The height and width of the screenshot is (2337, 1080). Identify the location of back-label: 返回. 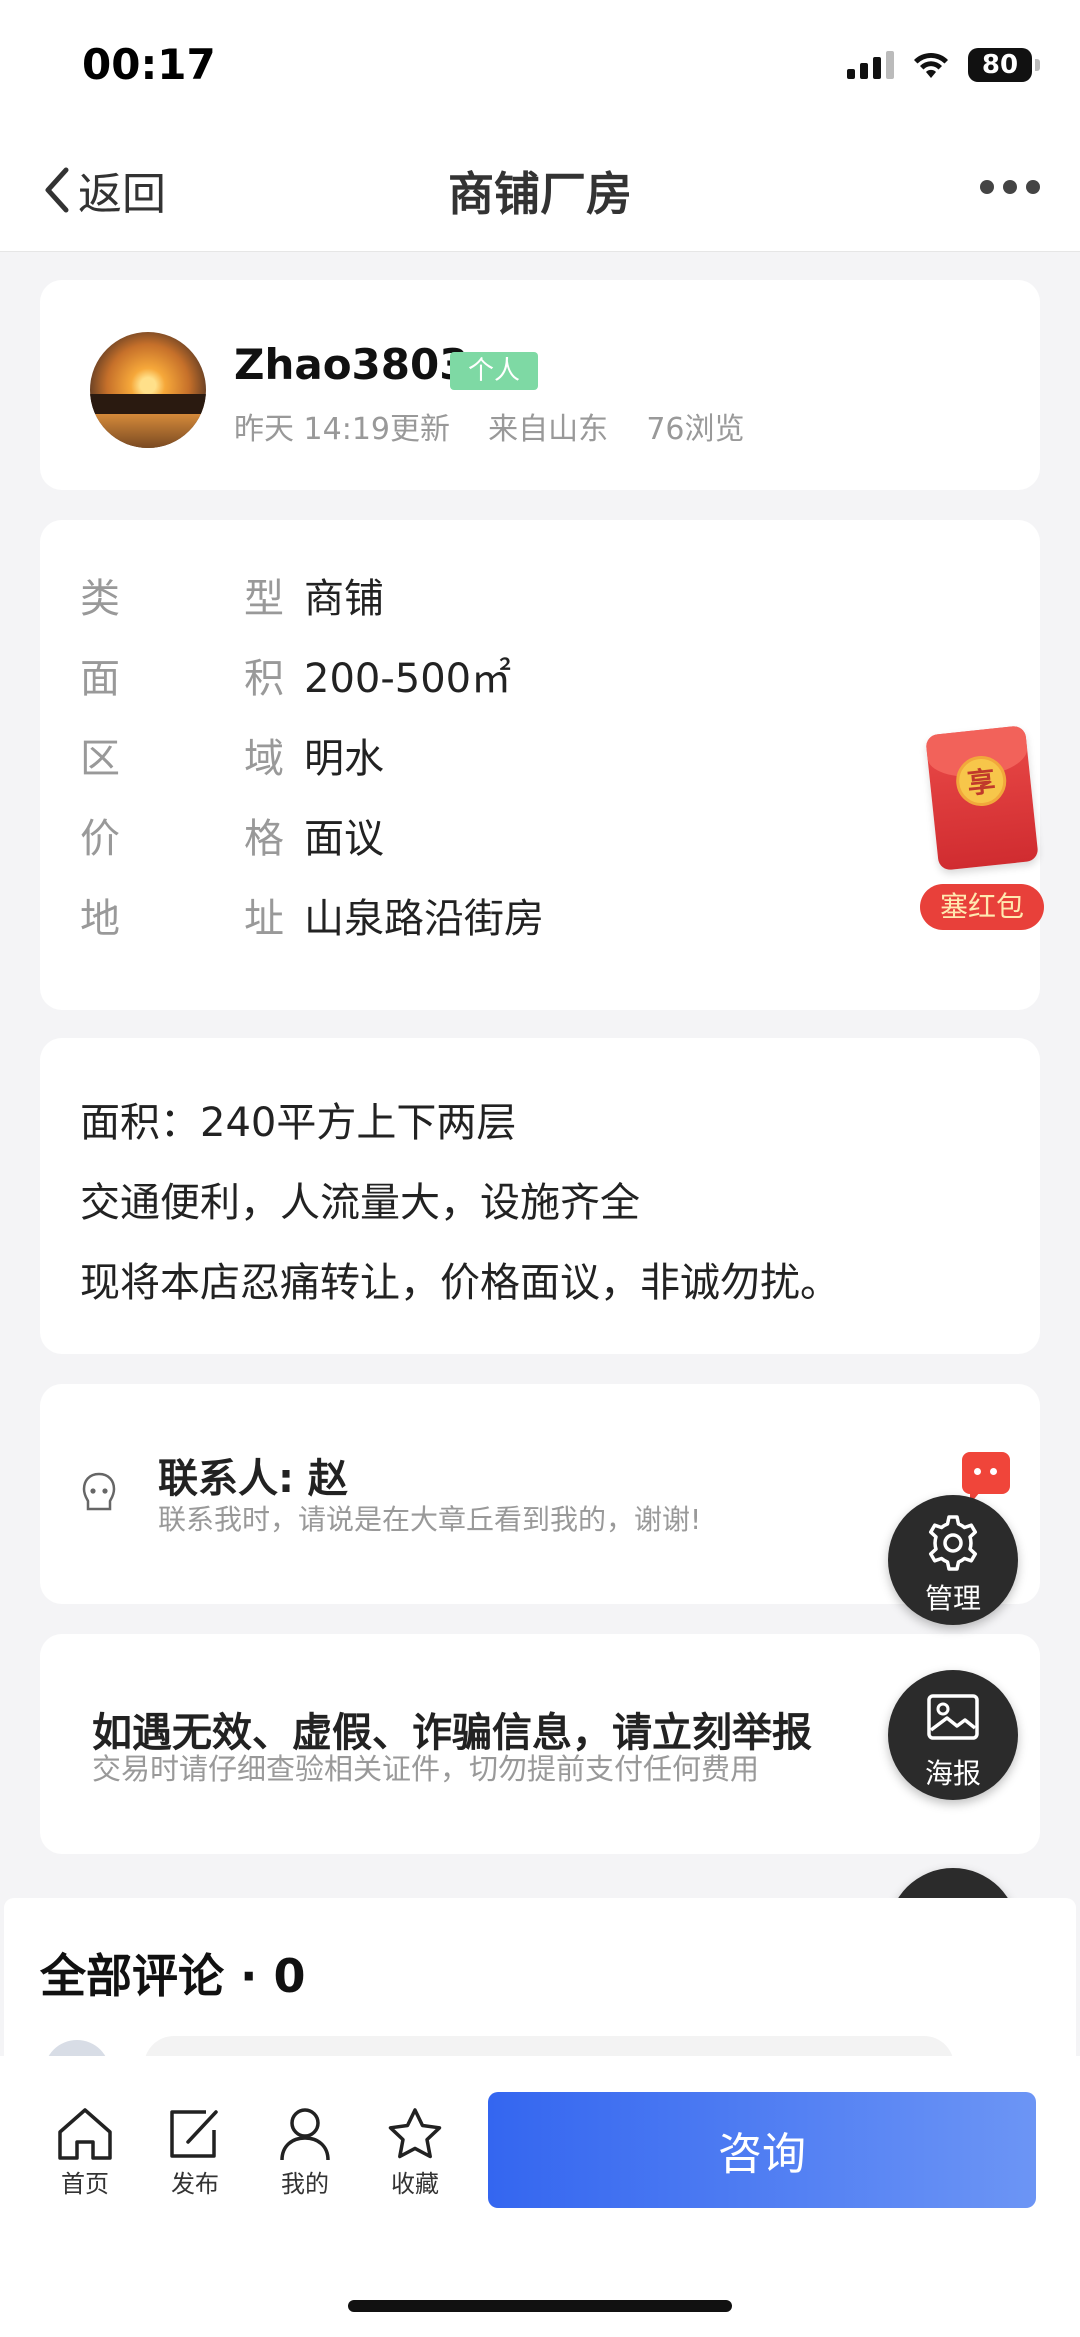
(122, 194).